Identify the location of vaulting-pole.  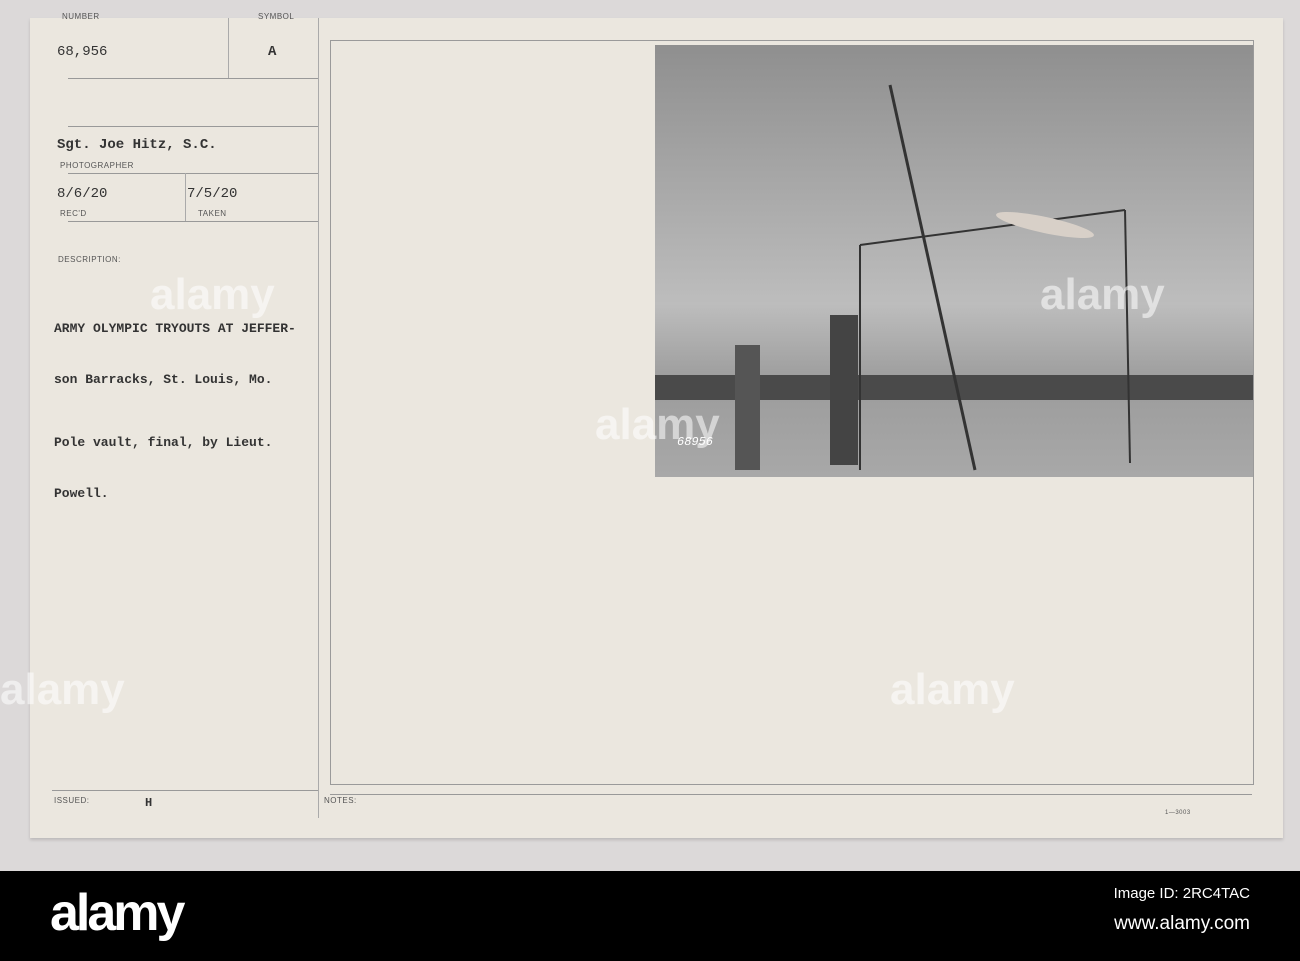
(932, 277).